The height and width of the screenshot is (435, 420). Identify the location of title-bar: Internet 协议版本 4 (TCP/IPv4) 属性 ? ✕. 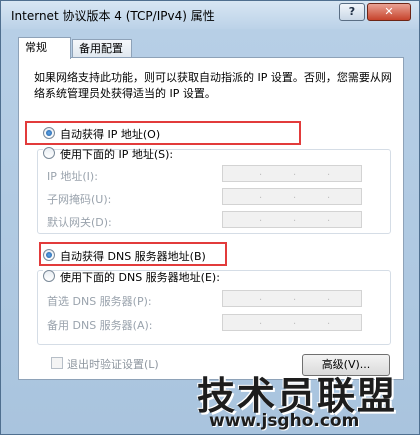
(210, 15).